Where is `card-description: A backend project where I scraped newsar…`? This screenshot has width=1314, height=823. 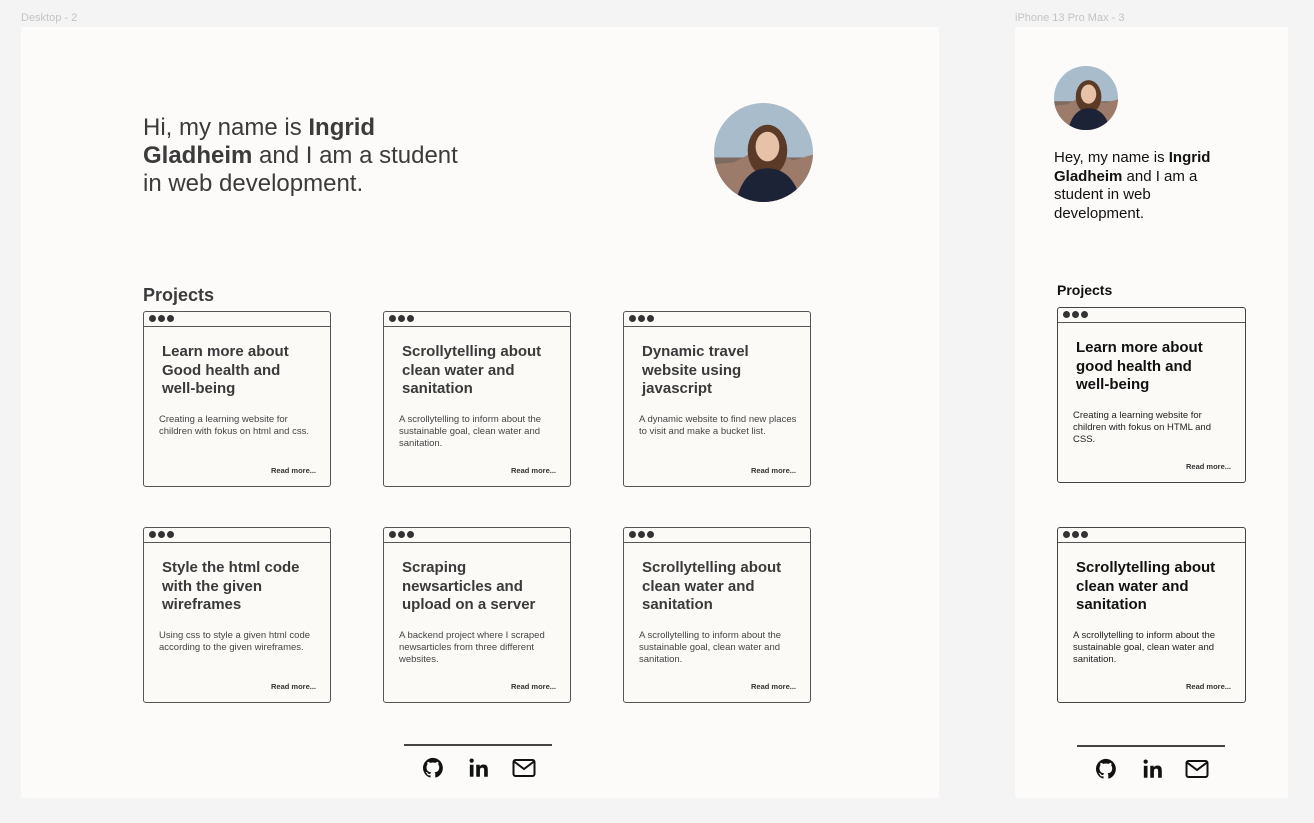
card-description: A backend project where I scraped newsar… is located at coordinates (472, 647).